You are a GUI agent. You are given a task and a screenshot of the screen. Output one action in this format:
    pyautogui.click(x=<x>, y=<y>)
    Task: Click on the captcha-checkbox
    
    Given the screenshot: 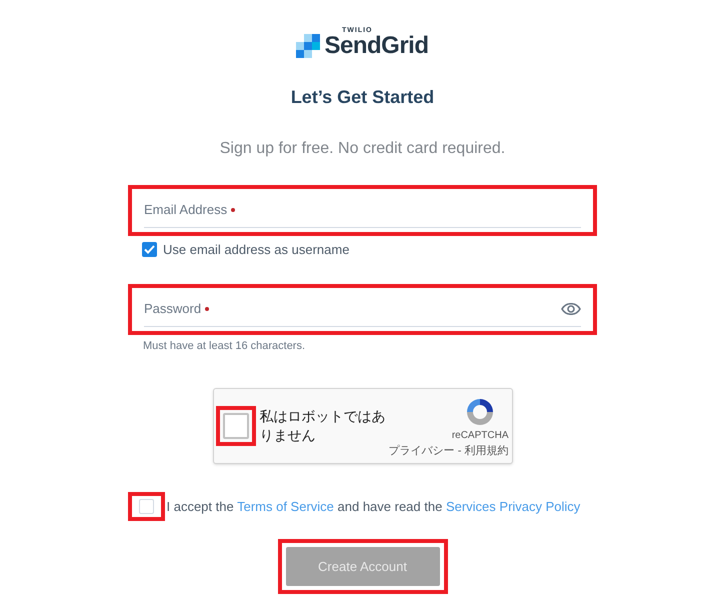 What is the action you would take?
    pyautogui.click(x=235, y=426)
    